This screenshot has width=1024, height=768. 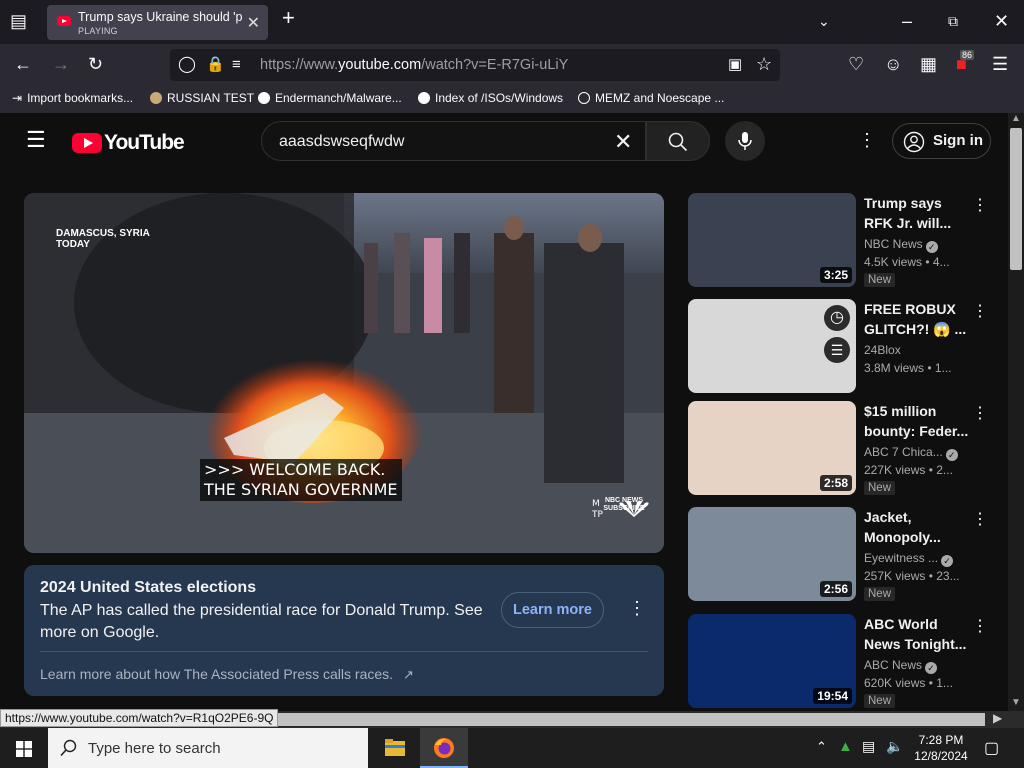 What do you see at coordinates (1000, 64) in the screenshot?
I see `menu-hamburger-icon: ☰` at bounding box center [1000, 64].